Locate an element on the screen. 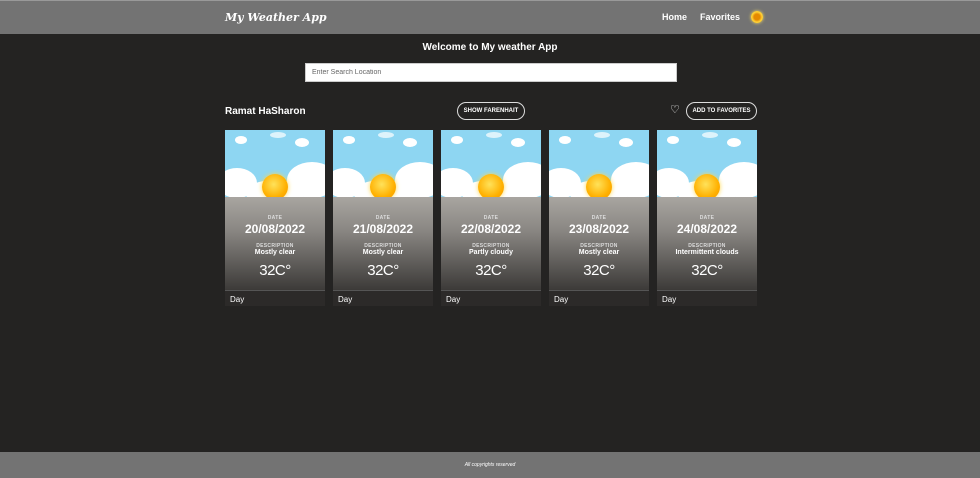 Image resolution: width=980 pixels, height=478 pixels. footer: All copyrights reserved is located at coordinates (490, 465).